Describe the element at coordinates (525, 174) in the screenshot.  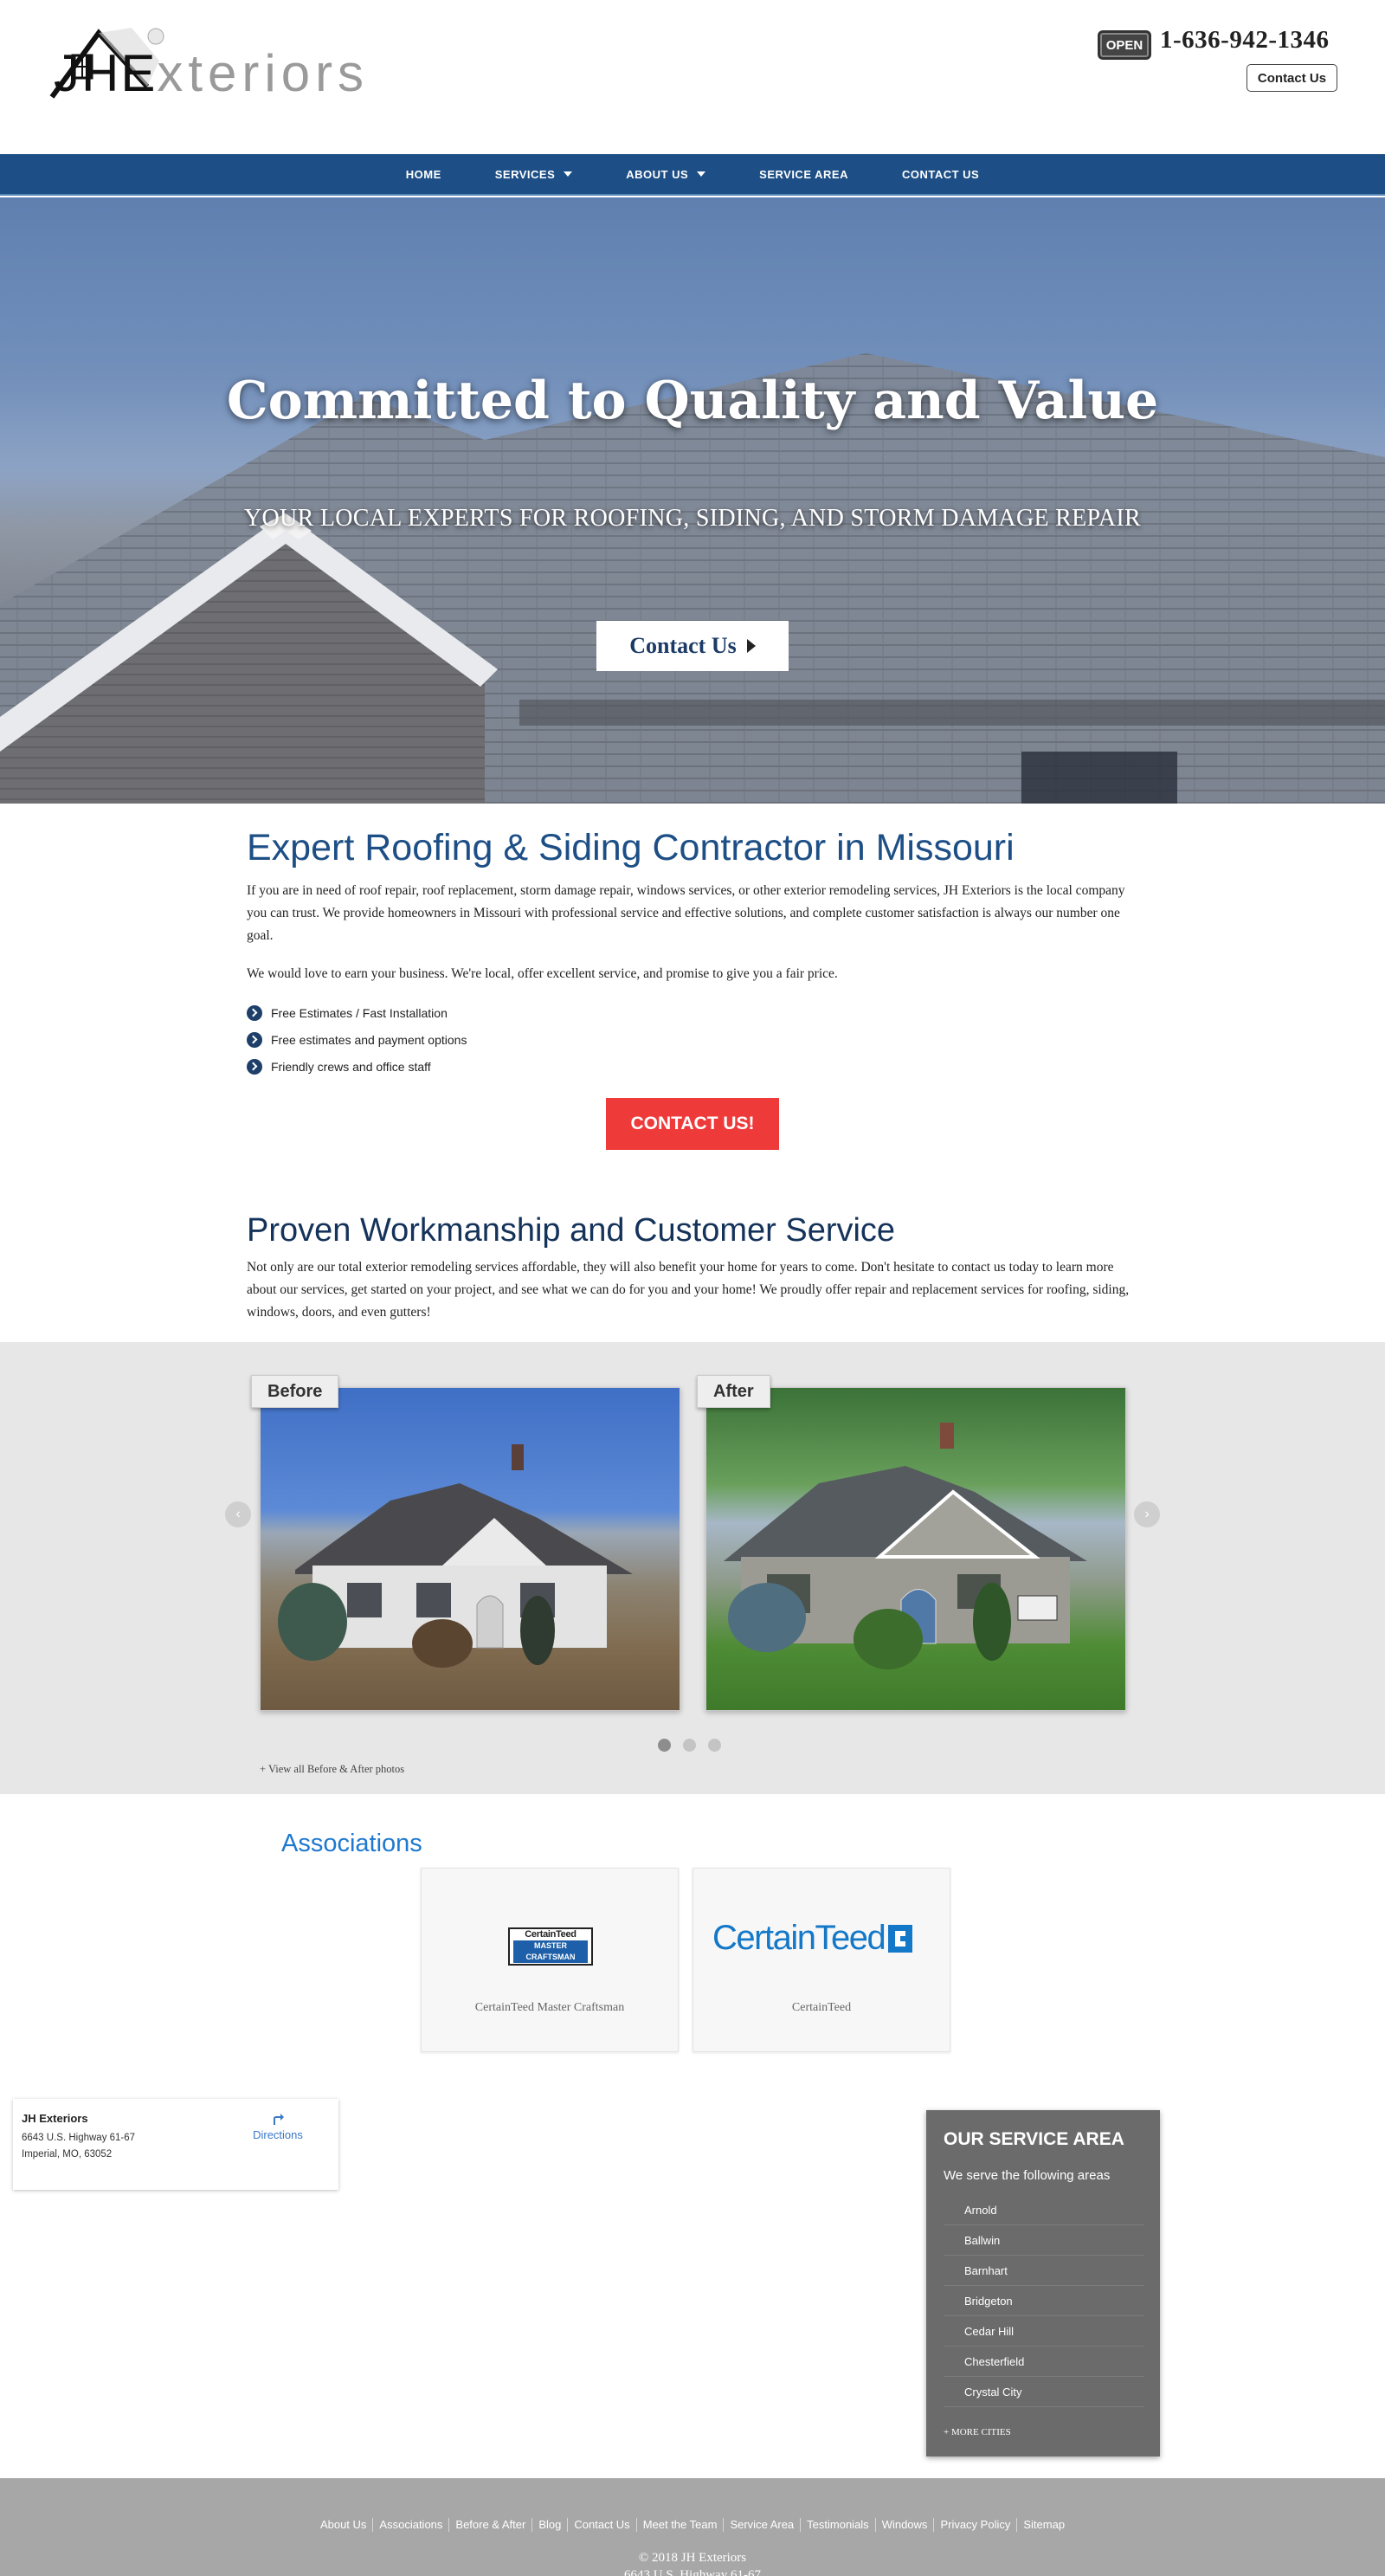
I see `nav-services-label: SERVICES` at that location.